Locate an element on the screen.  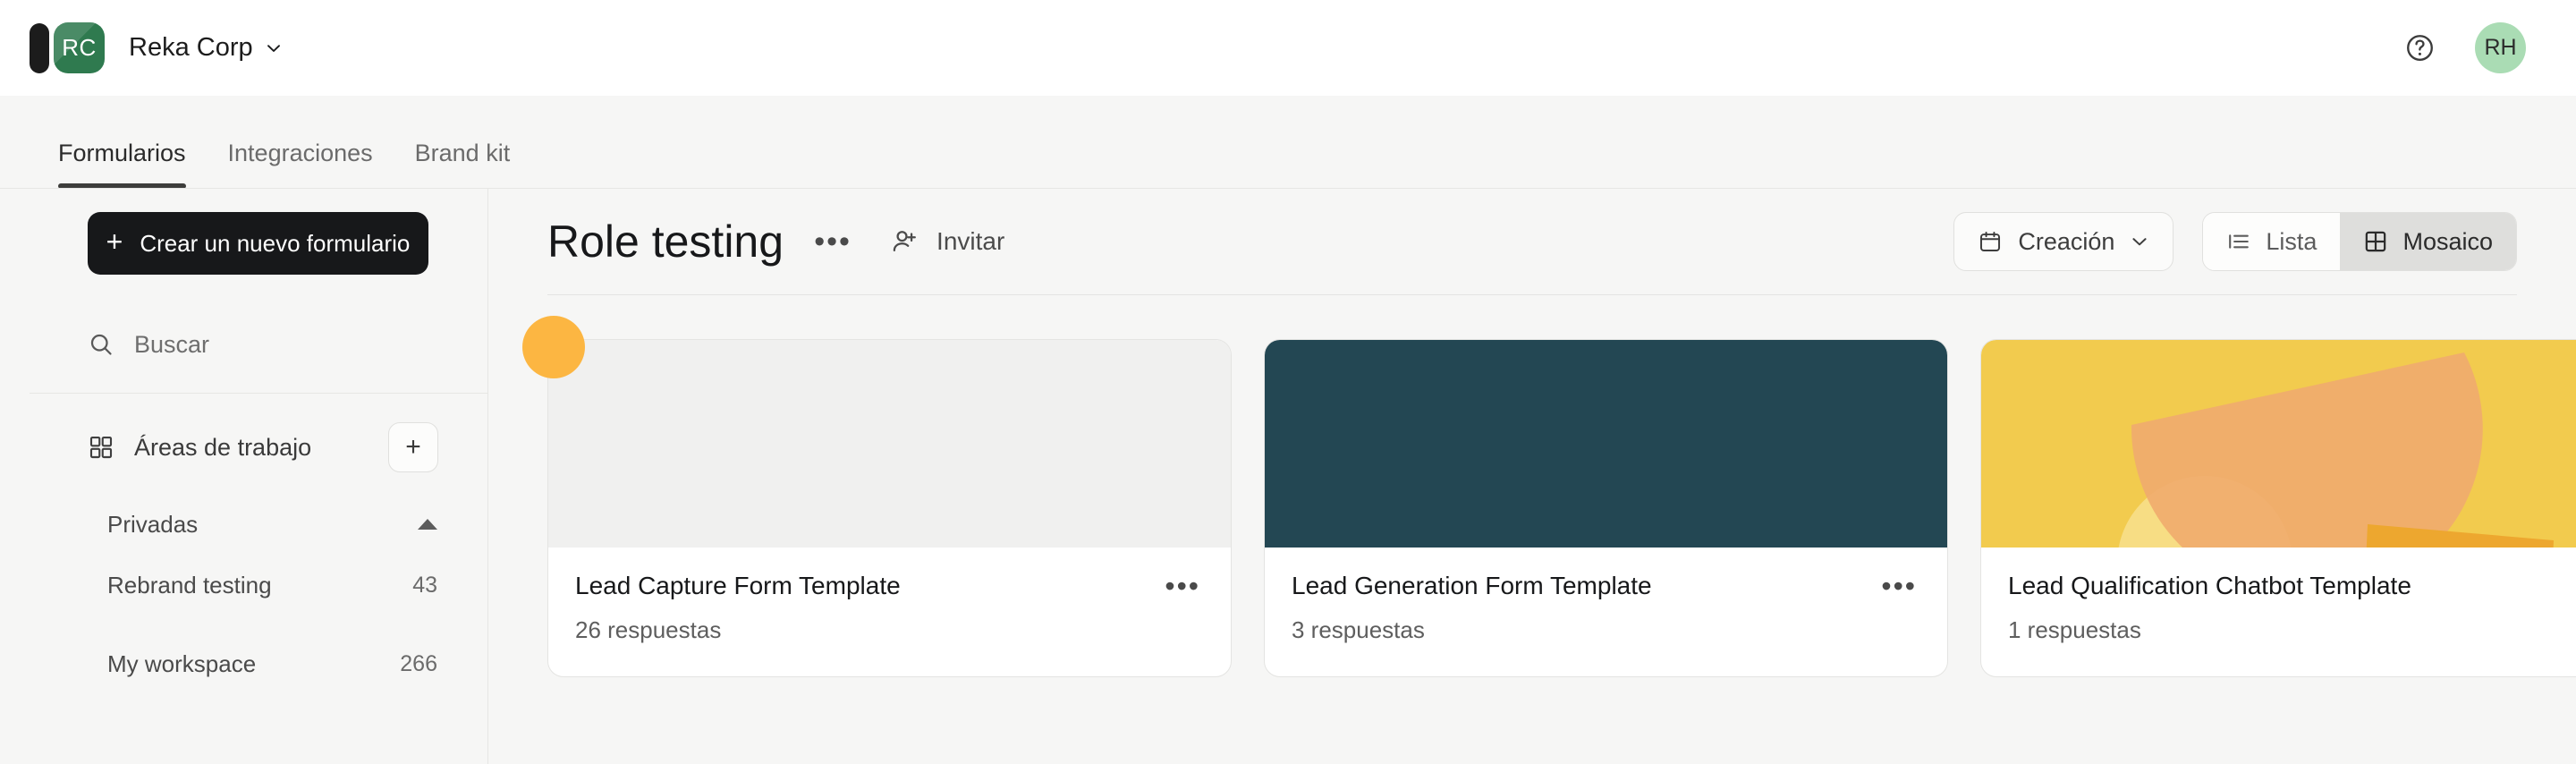
form-card-title-row: Lead Generation Form Template ••• is located at coordinates (1604, 586).